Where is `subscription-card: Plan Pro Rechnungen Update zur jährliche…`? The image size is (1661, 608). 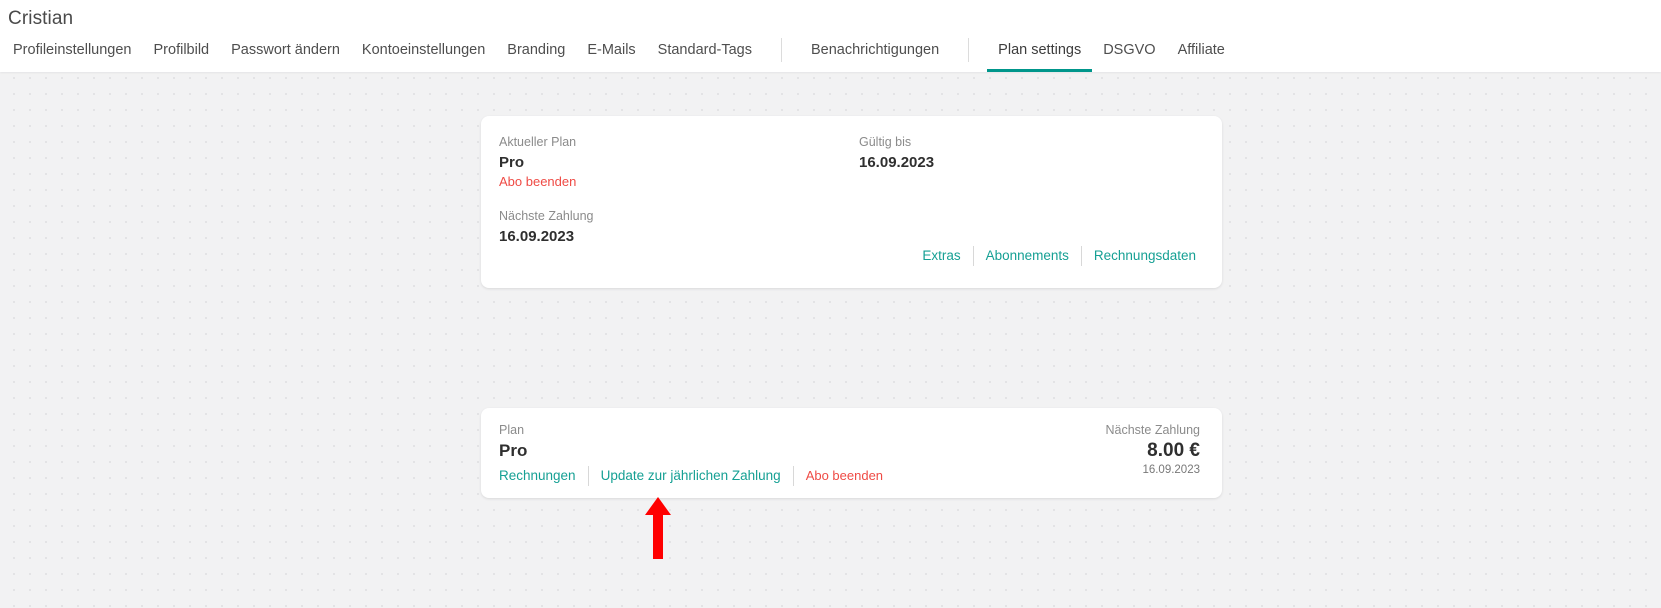
subscription-card: Plan Pro Rechnungen Update zur jährliche… is located at coordinates (851, 453).